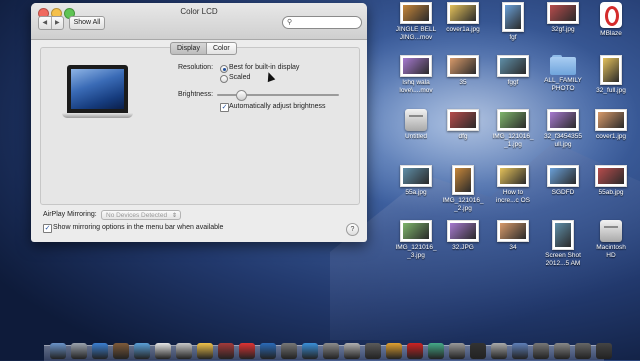 This screenshot has height=361, width=640. Describe the element at coordinates (463, 125) in the screenshot. I see `desktop-icon: dfg` at that location.